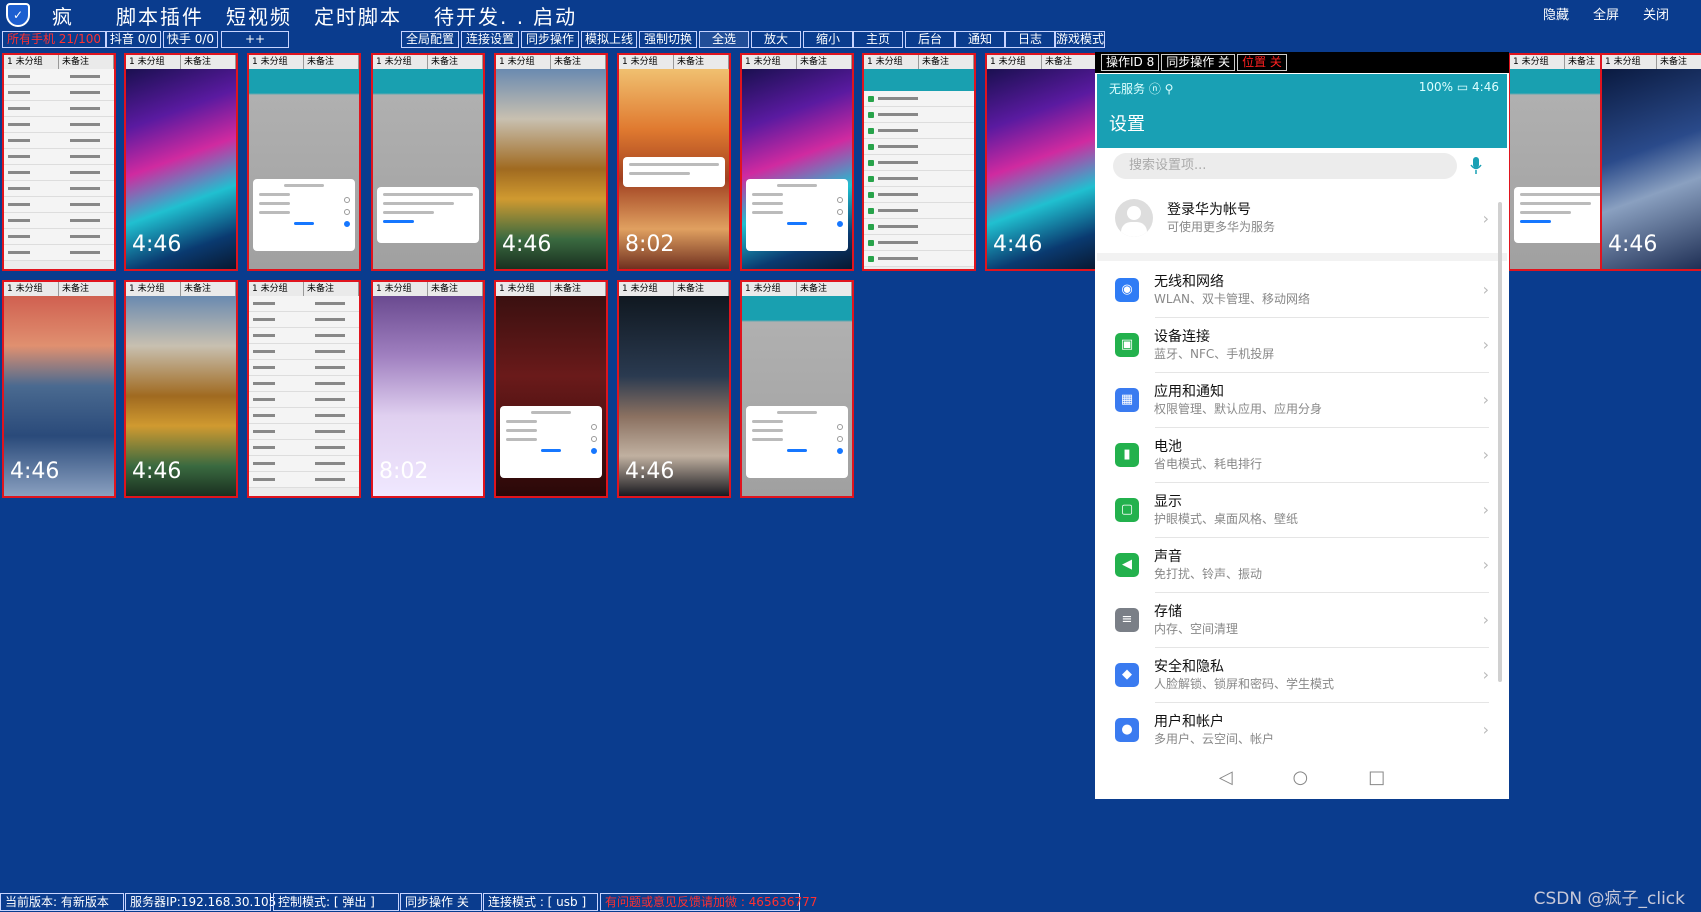 The image size is (1701, 912). Describe the element at coordinates (930, 39) in the screenshot. I see `background-button: 后台` at that location.